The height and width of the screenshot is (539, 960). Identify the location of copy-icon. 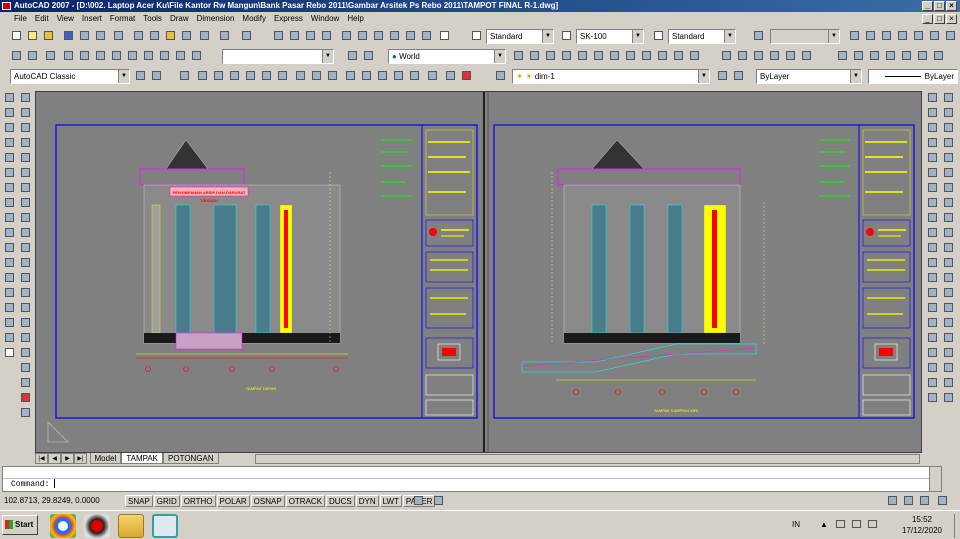
(154, 35).